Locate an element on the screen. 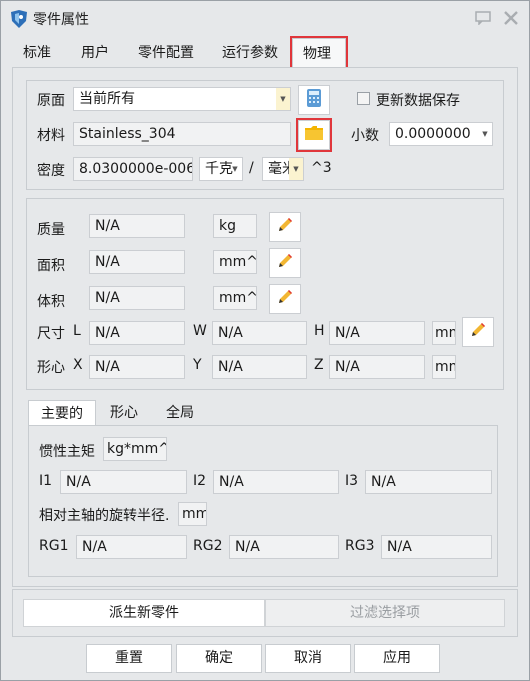 The image size is (530, 681). inertia-tabs: 主要的 形心 全局 is located at coordinates (263, 413).